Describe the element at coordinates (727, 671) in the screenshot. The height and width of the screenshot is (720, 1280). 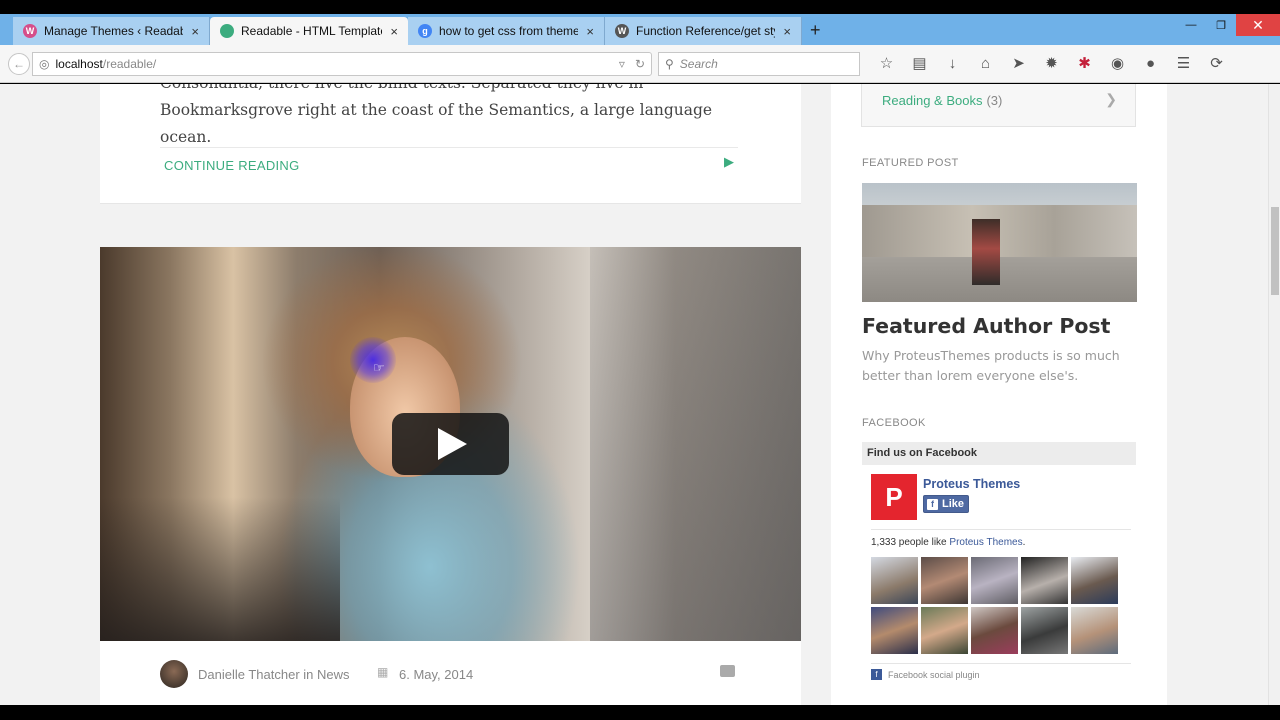
I see `comment-icon` at that location.